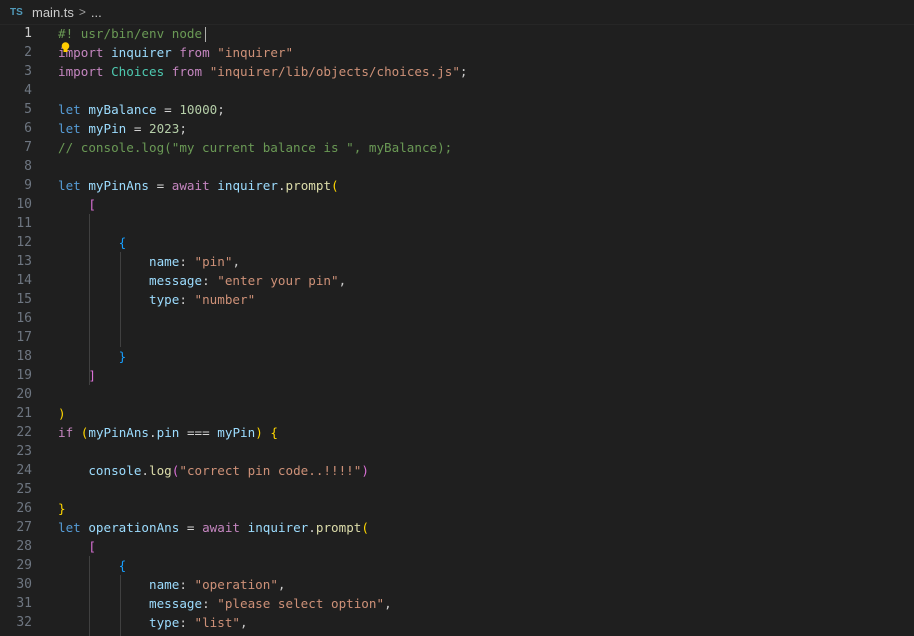 The width and height of the screenshot is (914, 636). What do you see at coordinates (365, 527) in the screenshot?
I see `code-token: (` at bounding box center [365, 527].